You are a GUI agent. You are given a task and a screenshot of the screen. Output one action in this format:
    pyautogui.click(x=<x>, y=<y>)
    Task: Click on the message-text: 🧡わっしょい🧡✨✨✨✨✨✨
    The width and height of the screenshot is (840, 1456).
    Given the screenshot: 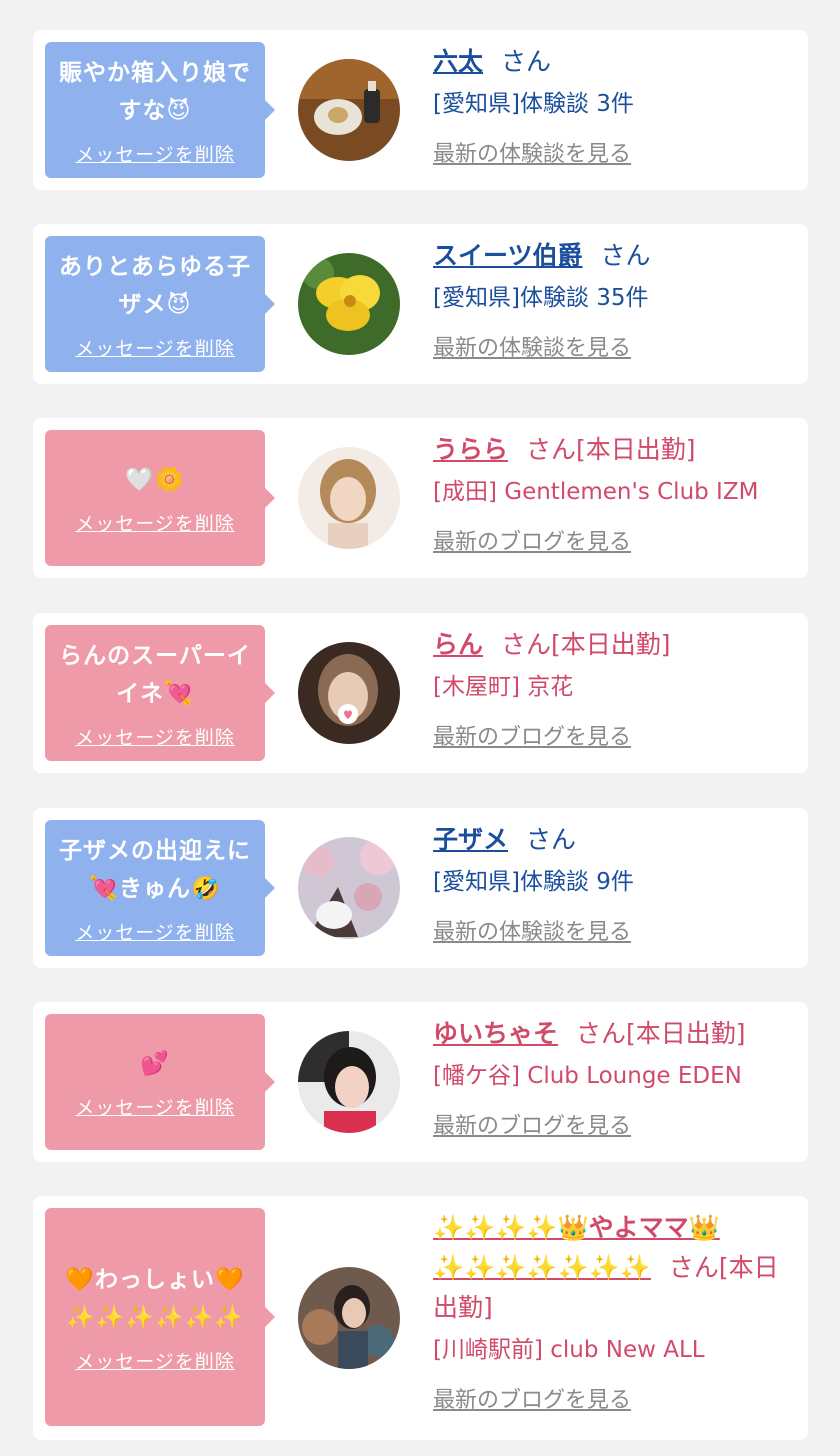 What is the action you would take?
    pyautogui.click(x=155, y=1298)
    